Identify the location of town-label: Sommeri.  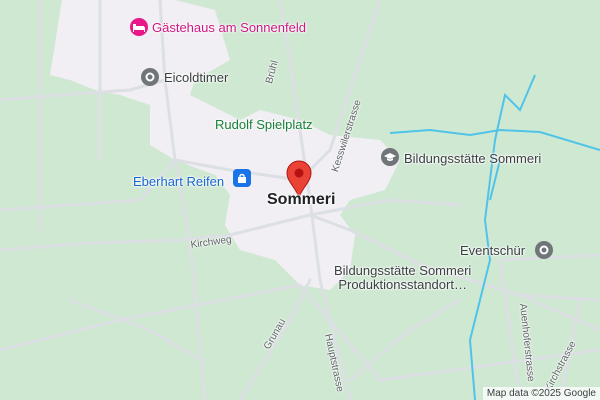
(301, 200).